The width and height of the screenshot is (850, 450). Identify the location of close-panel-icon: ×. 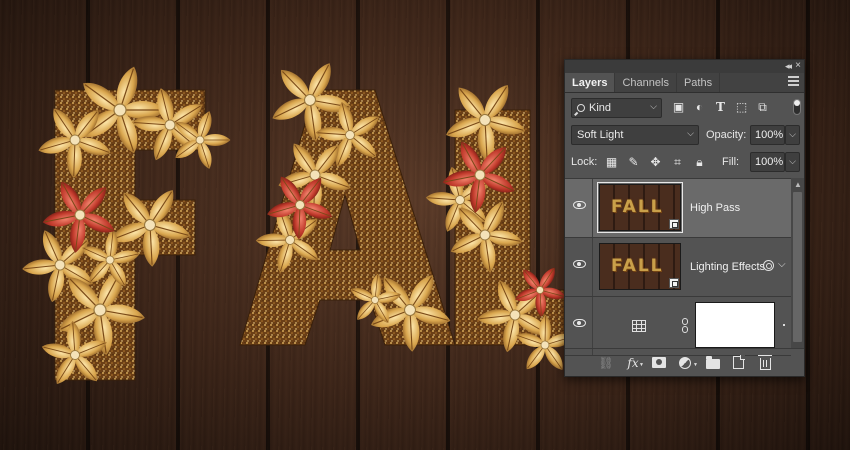
(798, 65).